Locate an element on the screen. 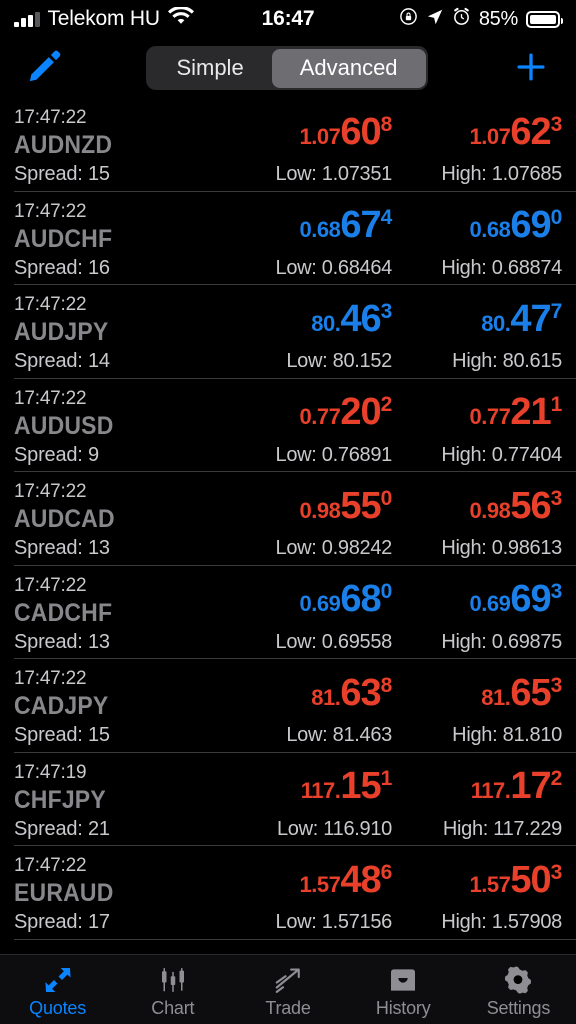 Image resolution: width=576 pixels, height=1024 pixels. tab-label-settings: Settings is located at coordinates (518, 1007).